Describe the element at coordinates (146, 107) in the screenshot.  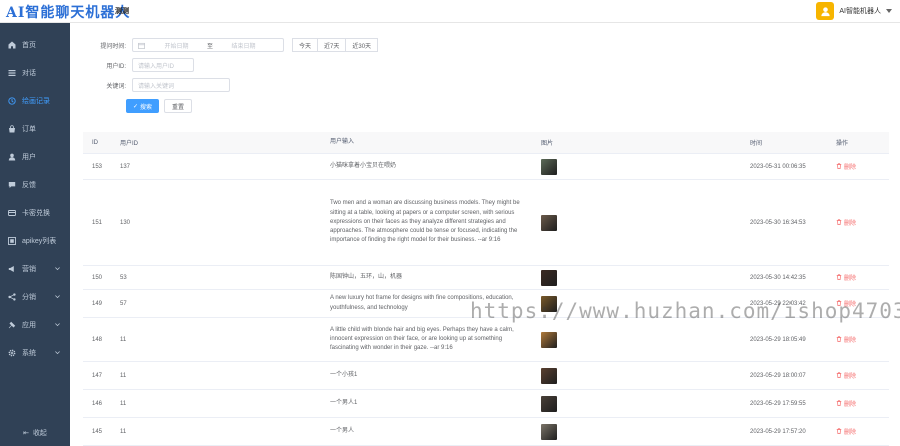
I see `search-button-label: 搜索` at that location.